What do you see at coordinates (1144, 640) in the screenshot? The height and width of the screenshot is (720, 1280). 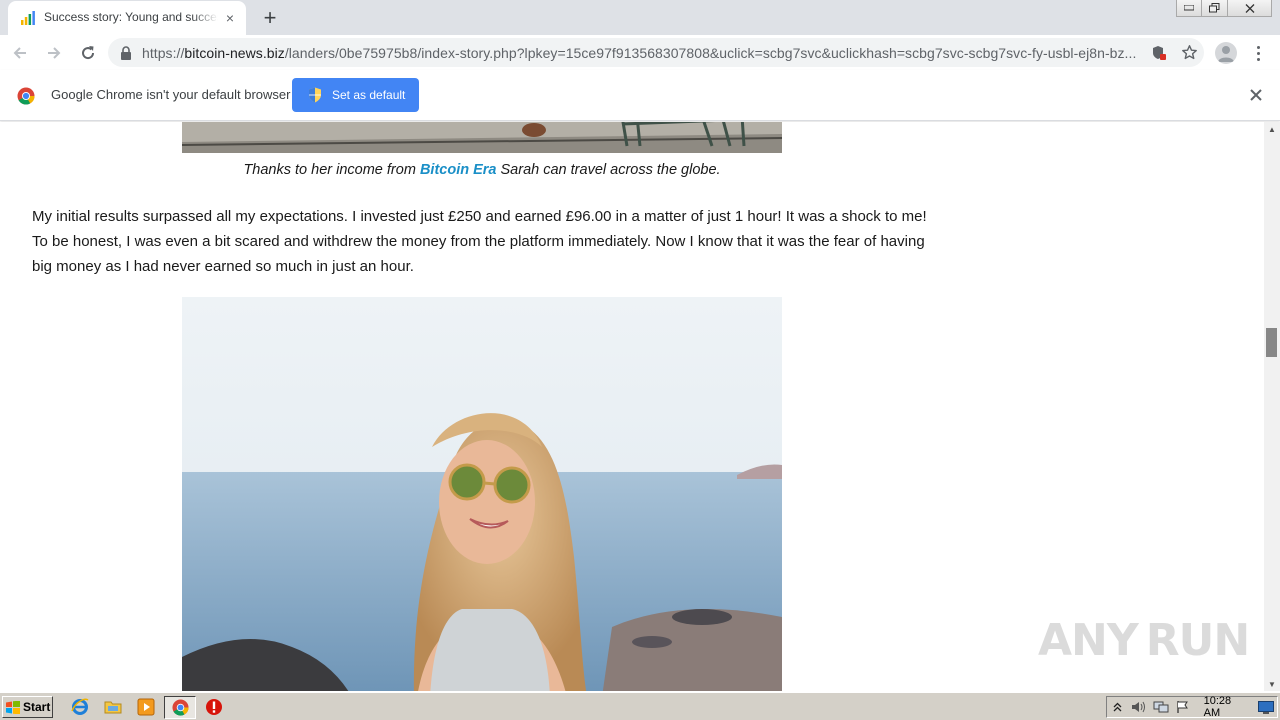 I see `anyrun-watermark-logo: ANY RUN` at bounding box center [1144, 640].